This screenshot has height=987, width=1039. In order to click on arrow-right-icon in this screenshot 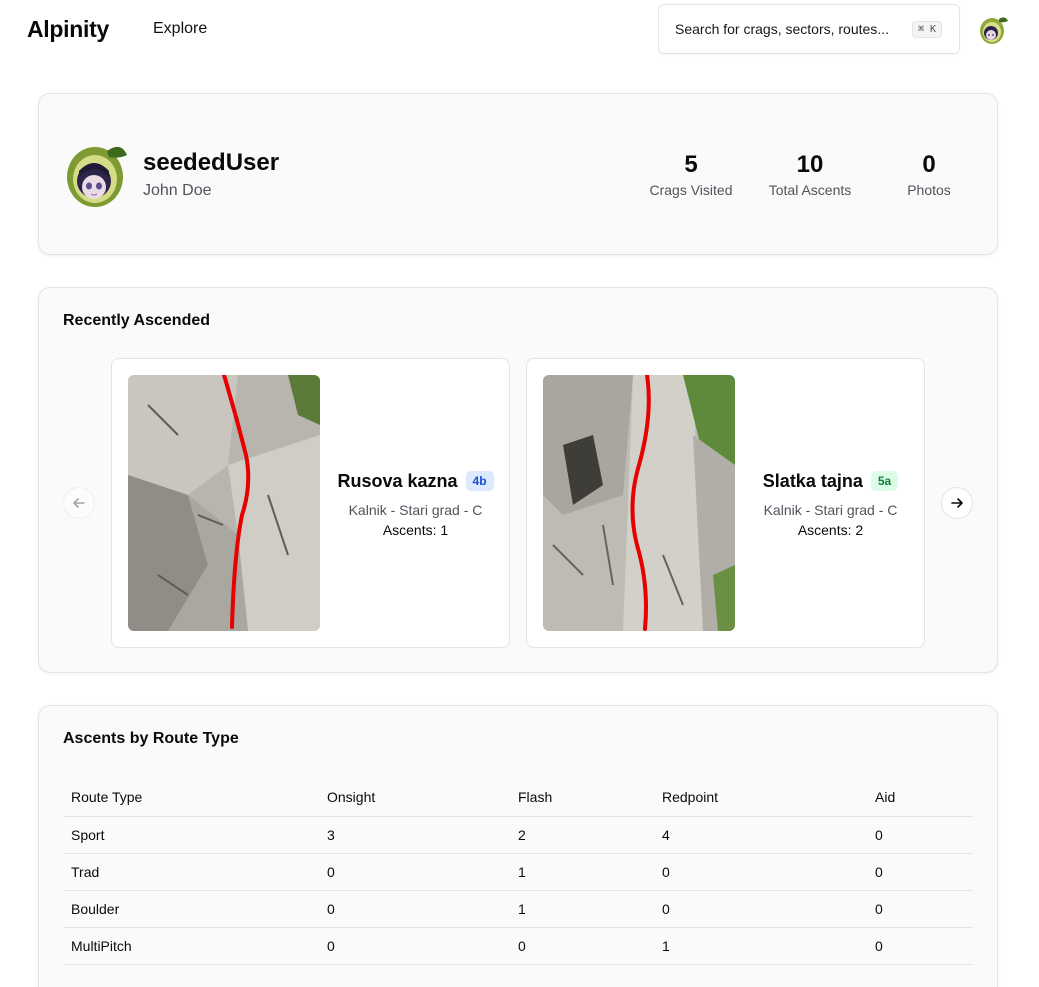, I will do `click(957, 503)`.